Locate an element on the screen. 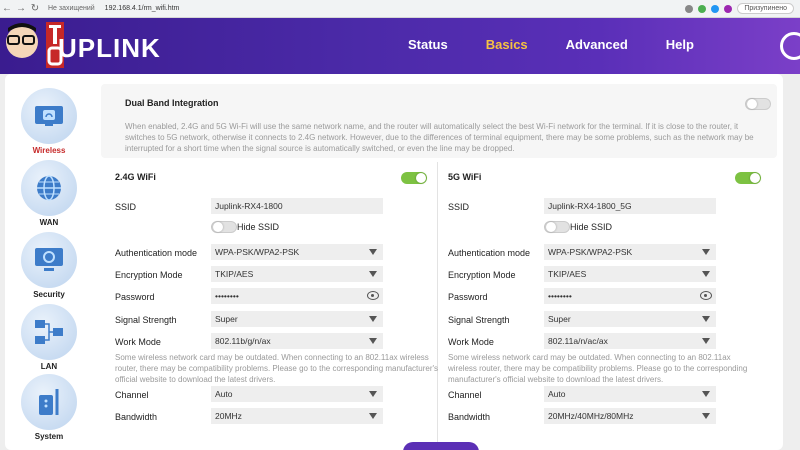 This screenshot has width=800, height=450. nav-help: Help is located at coordinates (680, 44).